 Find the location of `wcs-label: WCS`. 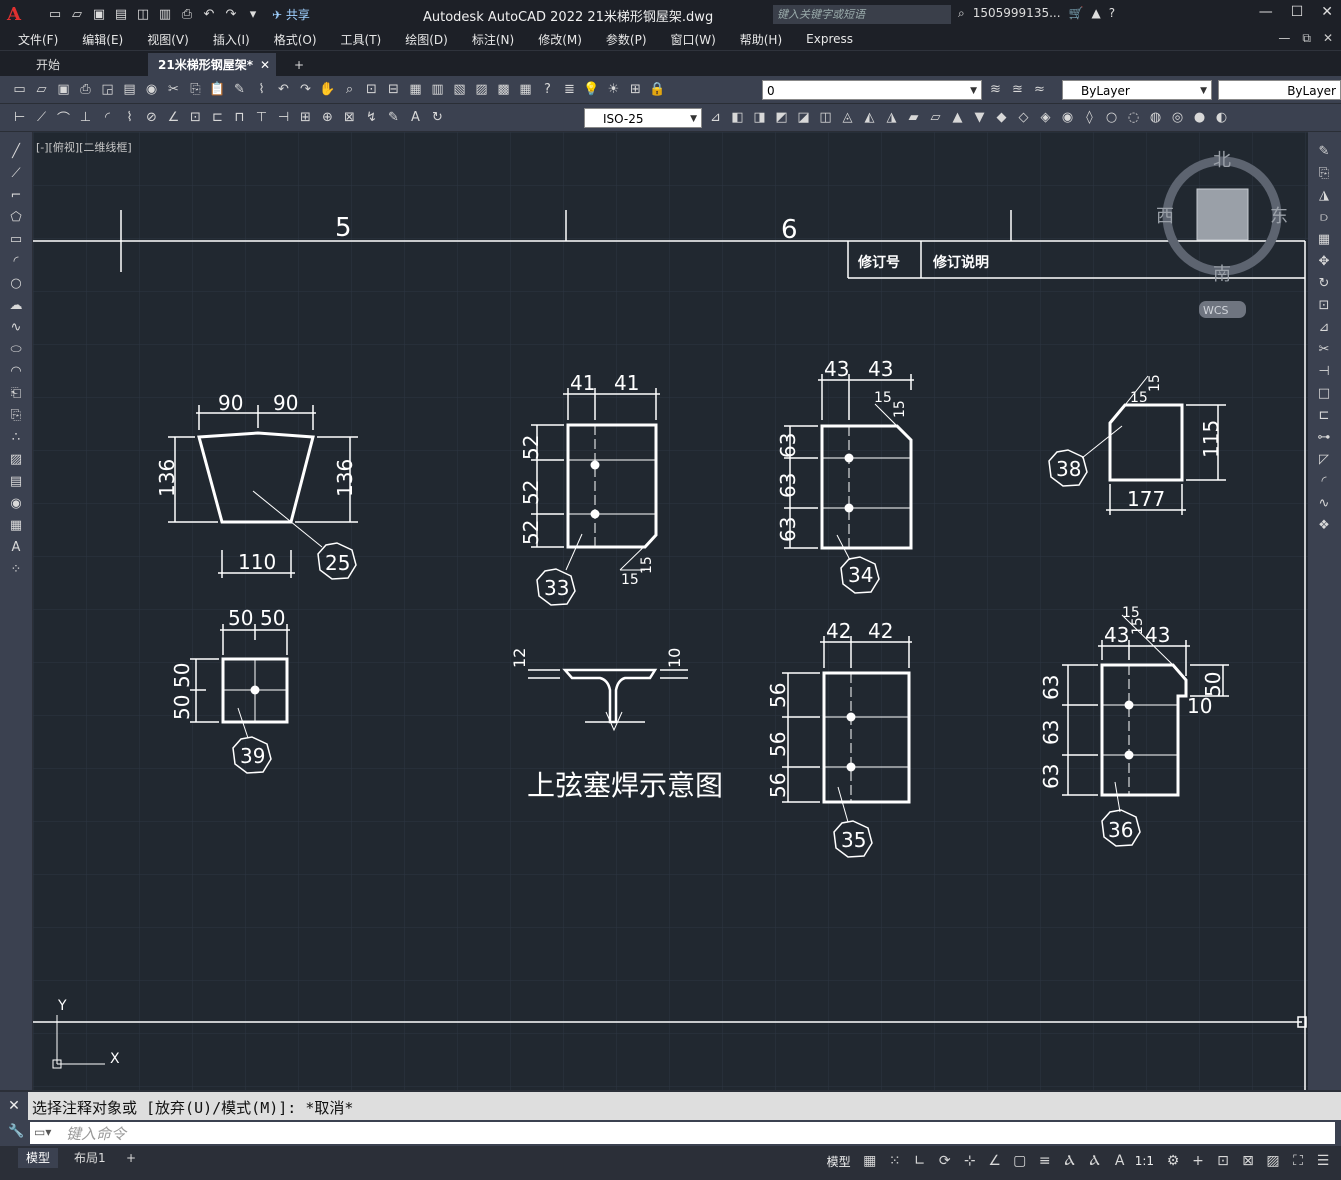

wcs-label: WCS is located at coordinates (1216, 310).